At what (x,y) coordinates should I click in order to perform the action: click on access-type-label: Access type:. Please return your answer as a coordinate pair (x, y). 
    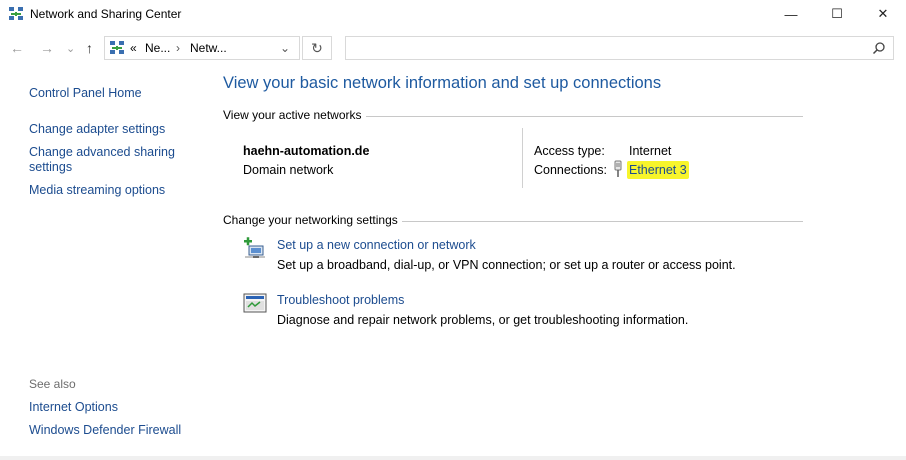
    Looking at the image, I should click on (569, 151).